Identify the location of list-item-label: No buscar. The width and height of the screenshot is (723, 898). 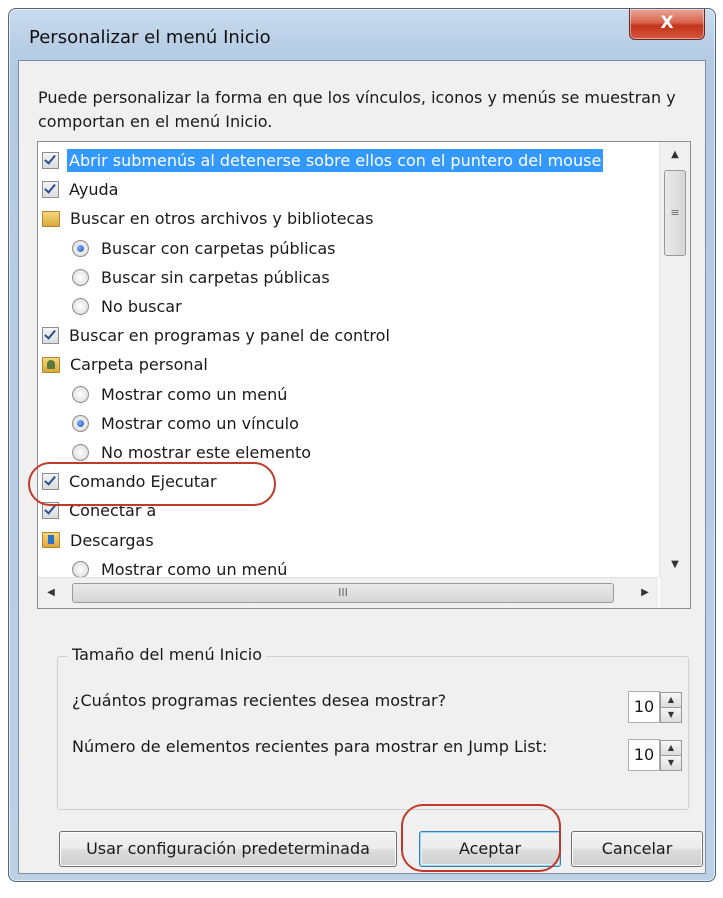
(141, 306).